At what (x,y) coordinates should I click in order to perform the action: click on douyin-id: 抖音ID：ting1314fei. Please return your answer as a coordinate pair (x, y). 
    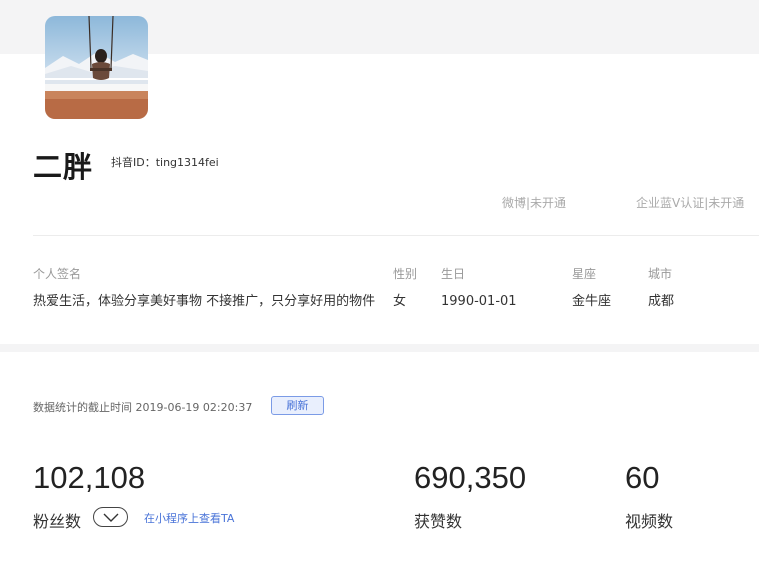
    Looking at the image, I should click on (165, 162).